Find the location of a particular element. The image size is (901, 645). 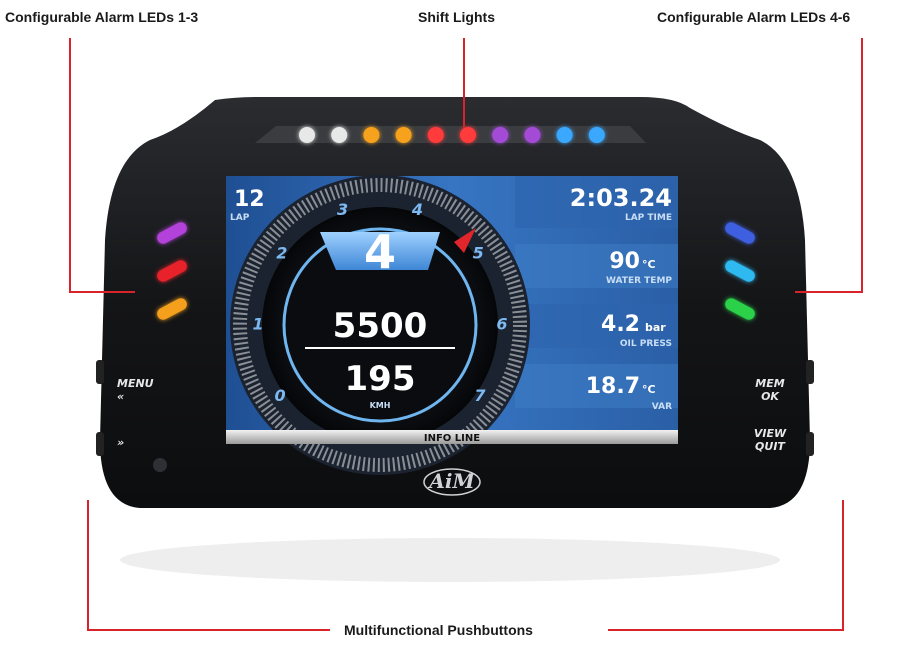

menu-arrows-label: « is located at coordinates (120, 396).